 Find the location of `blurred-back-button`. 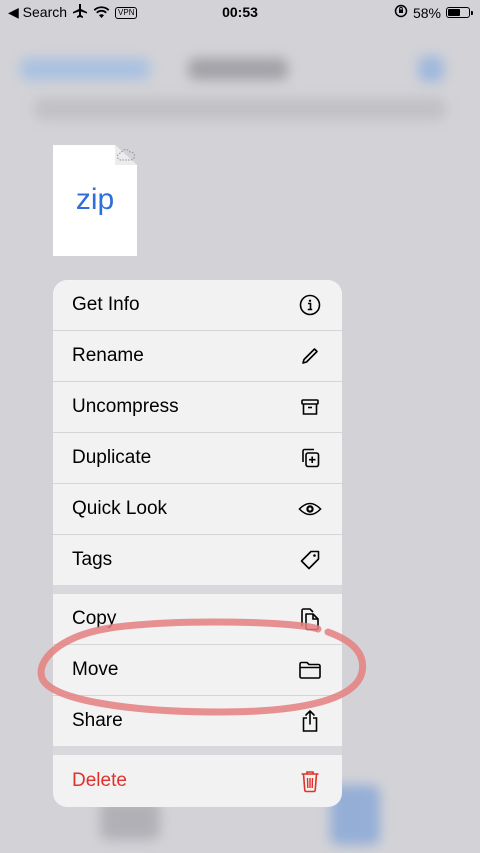

blurred-back-button is located at coordinates (85, 69).